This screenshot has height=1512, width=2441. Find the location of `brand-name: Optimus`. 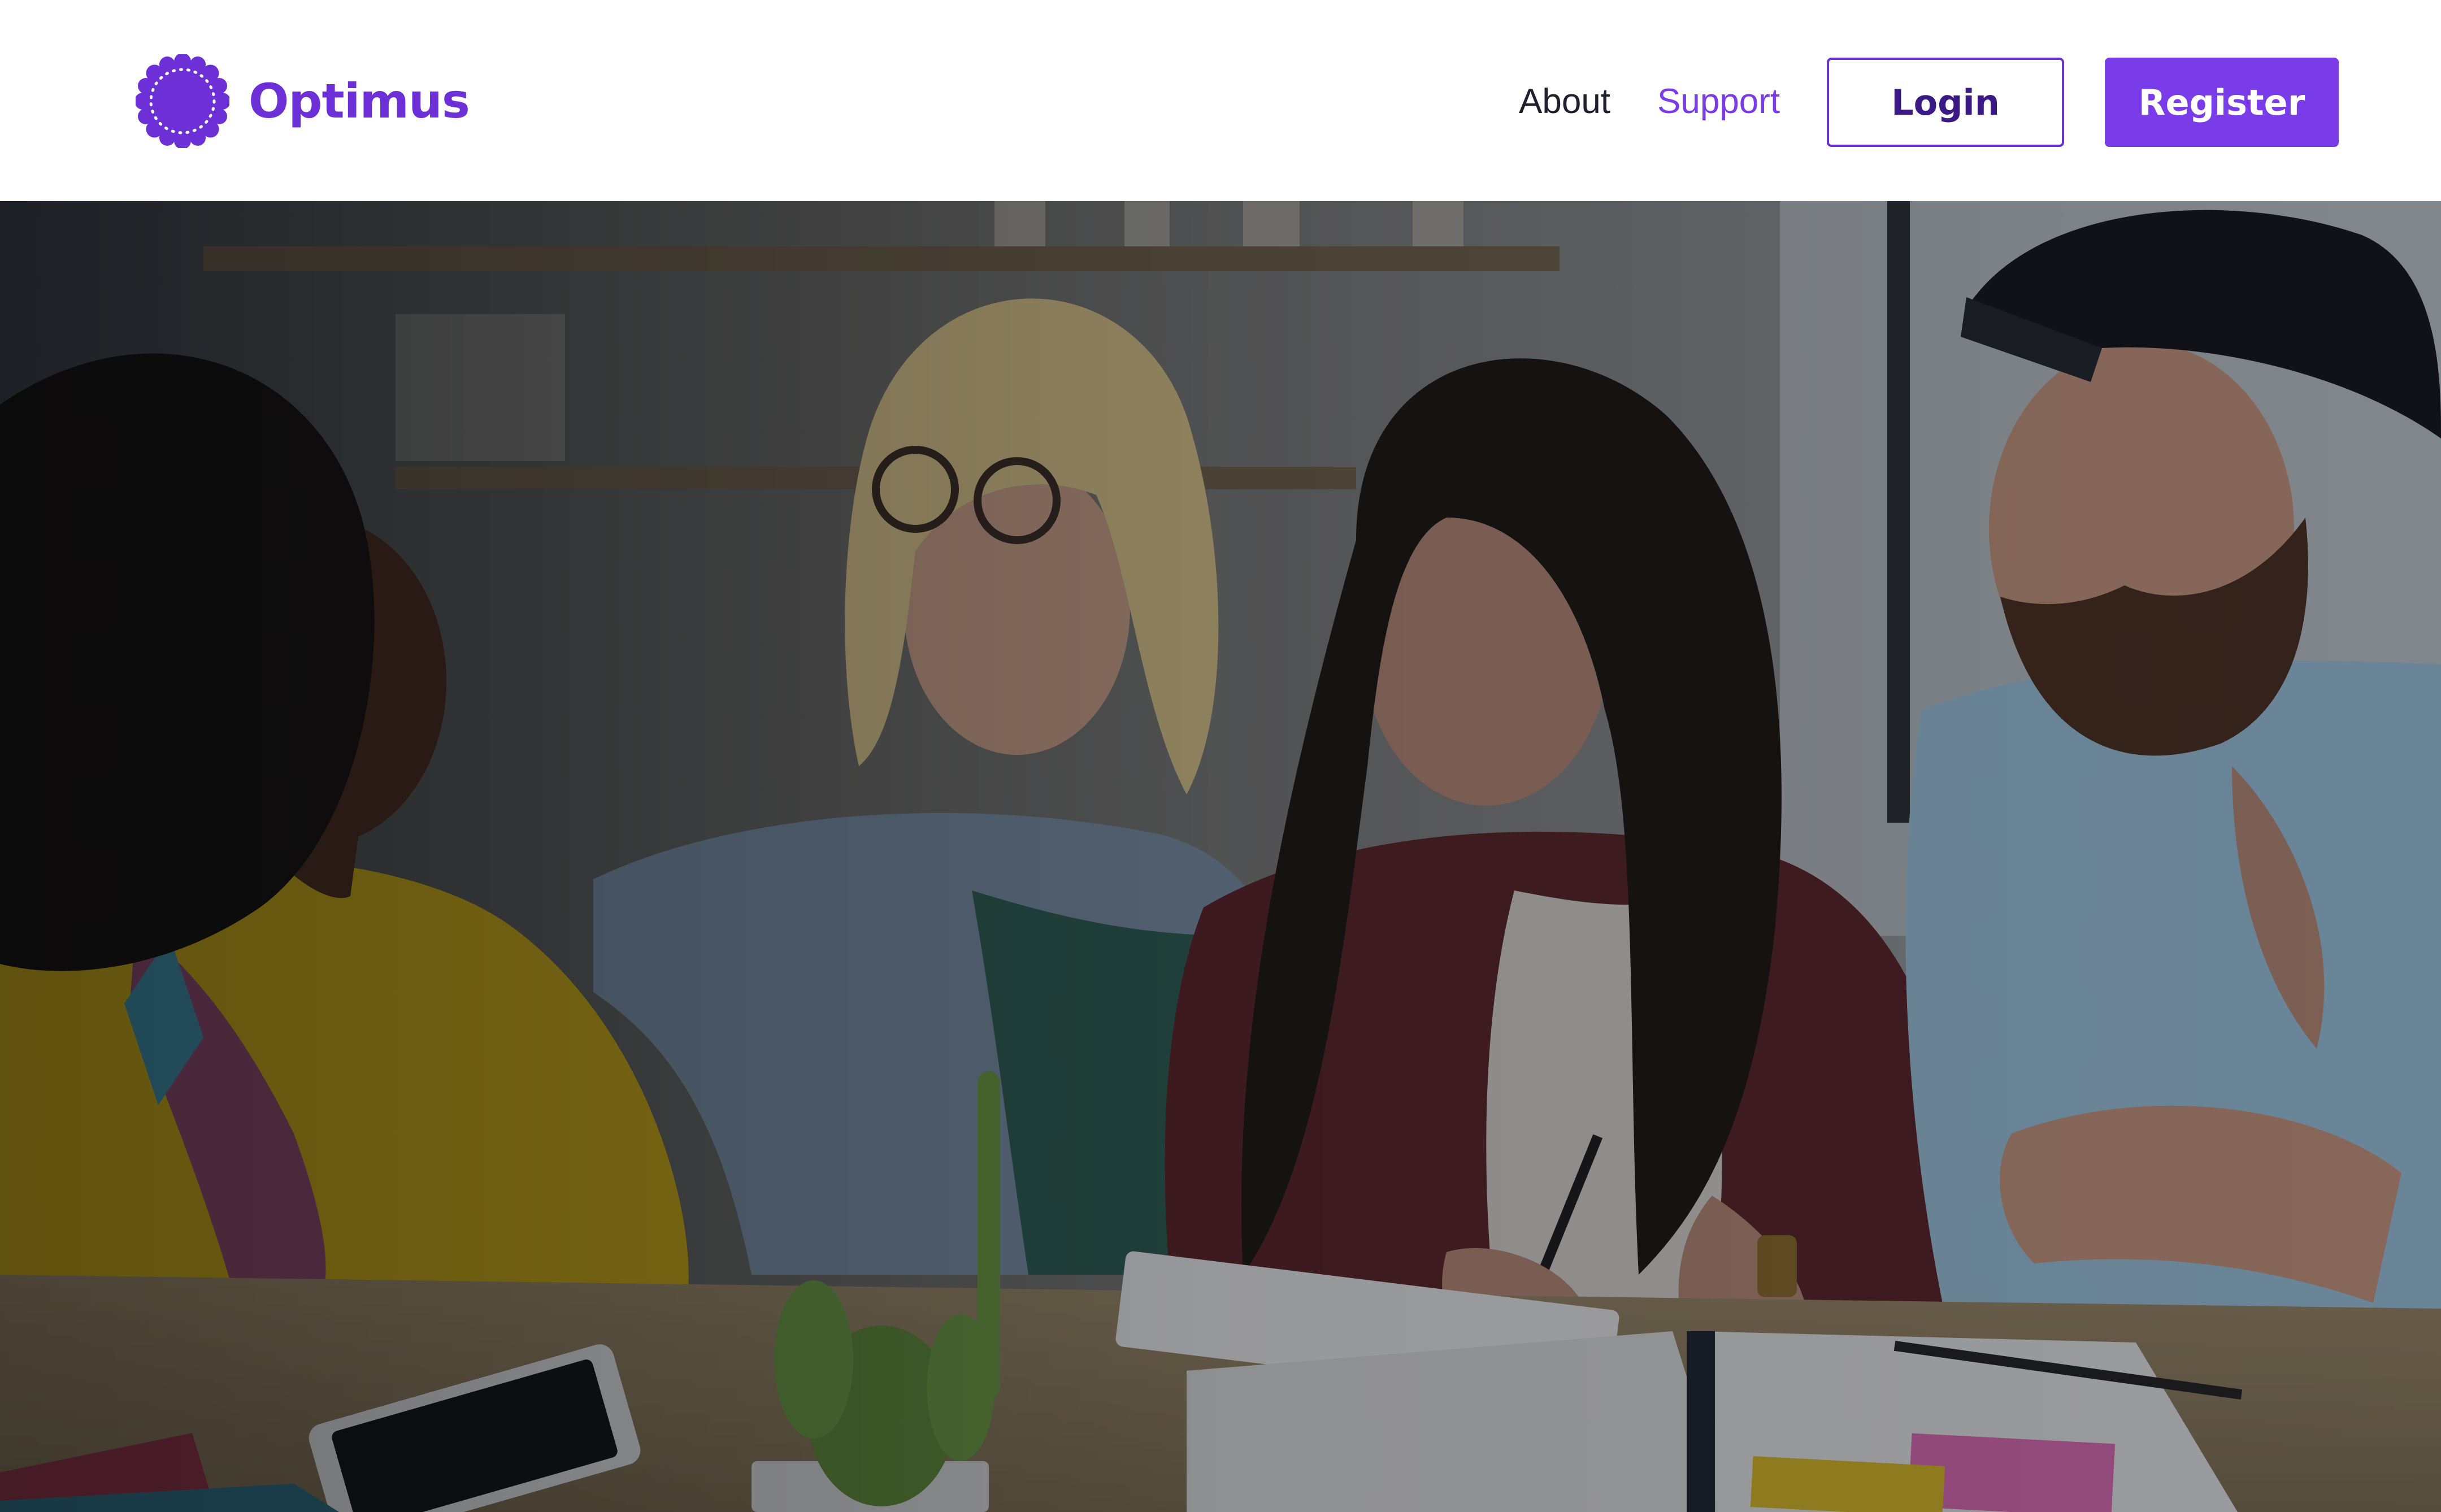

brand-name: Optimus is located at coordinates (359, 101).